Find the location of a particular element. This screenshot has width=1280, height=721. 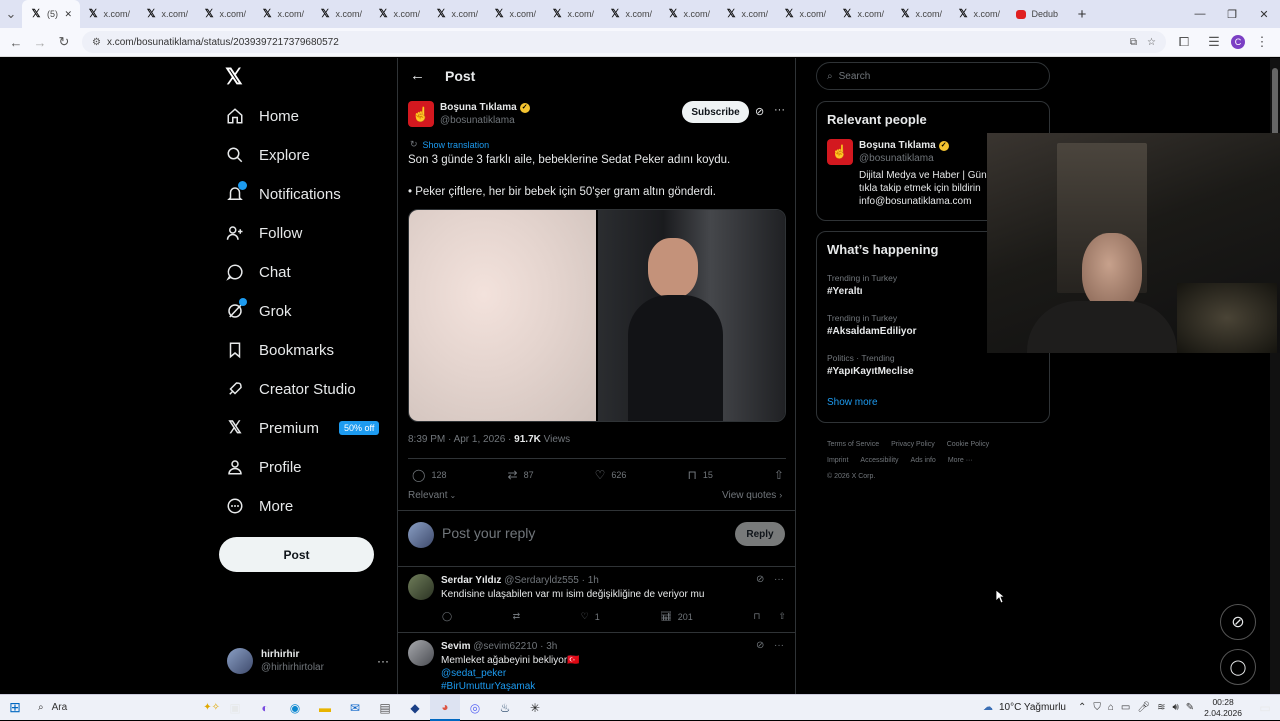

x-logo-icon: 𝕏 is located at coordinates (234, 77).